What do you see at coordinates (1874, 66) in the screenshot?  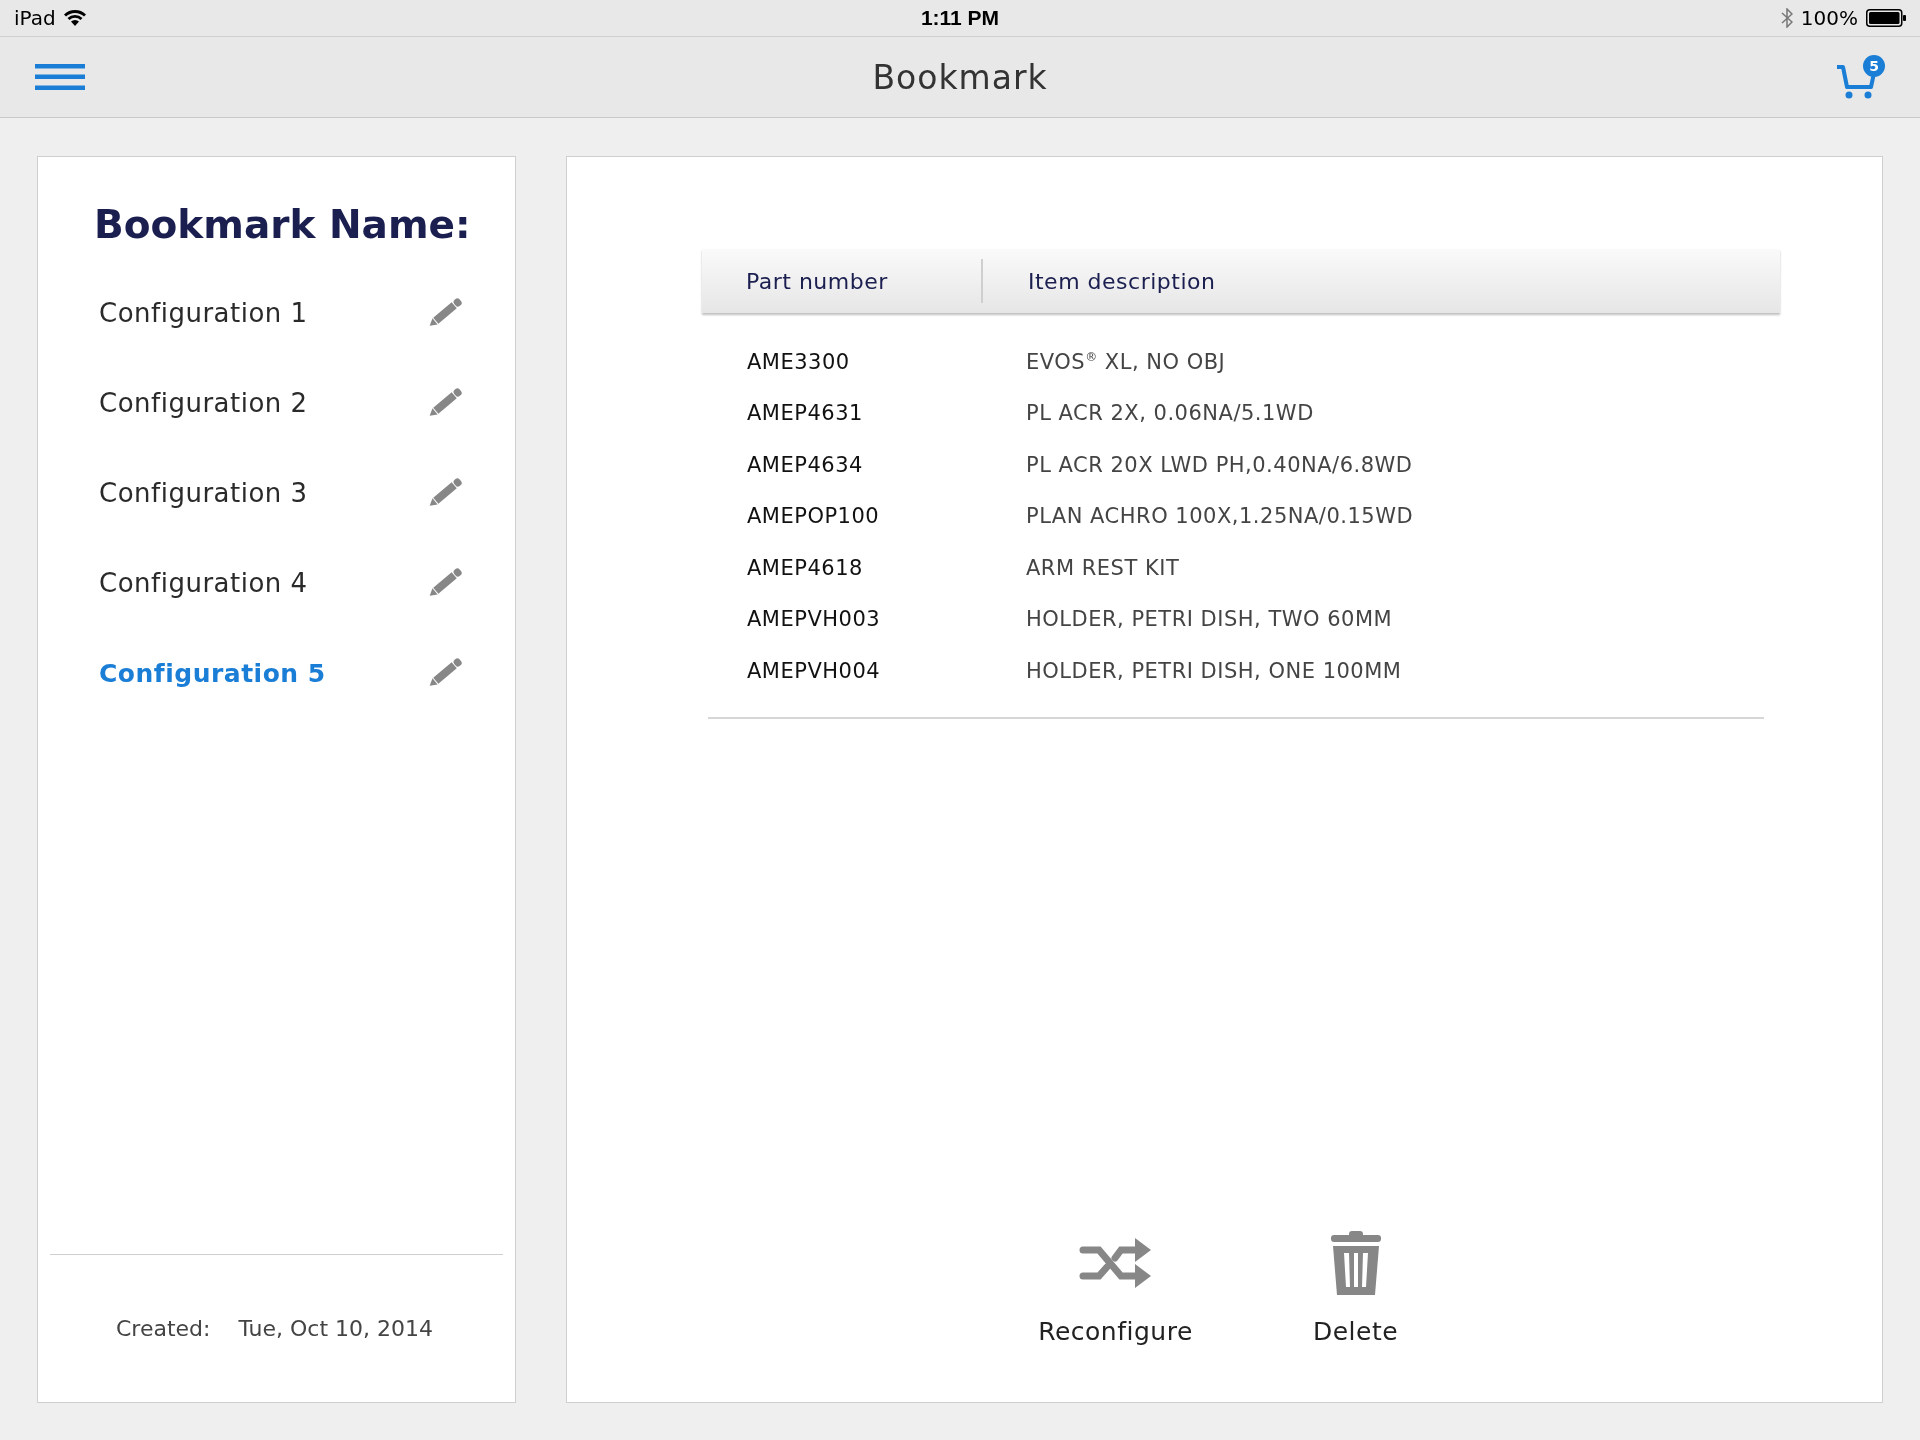 I see `cart-count-badge: 5` at bounding box center [1874, 66].